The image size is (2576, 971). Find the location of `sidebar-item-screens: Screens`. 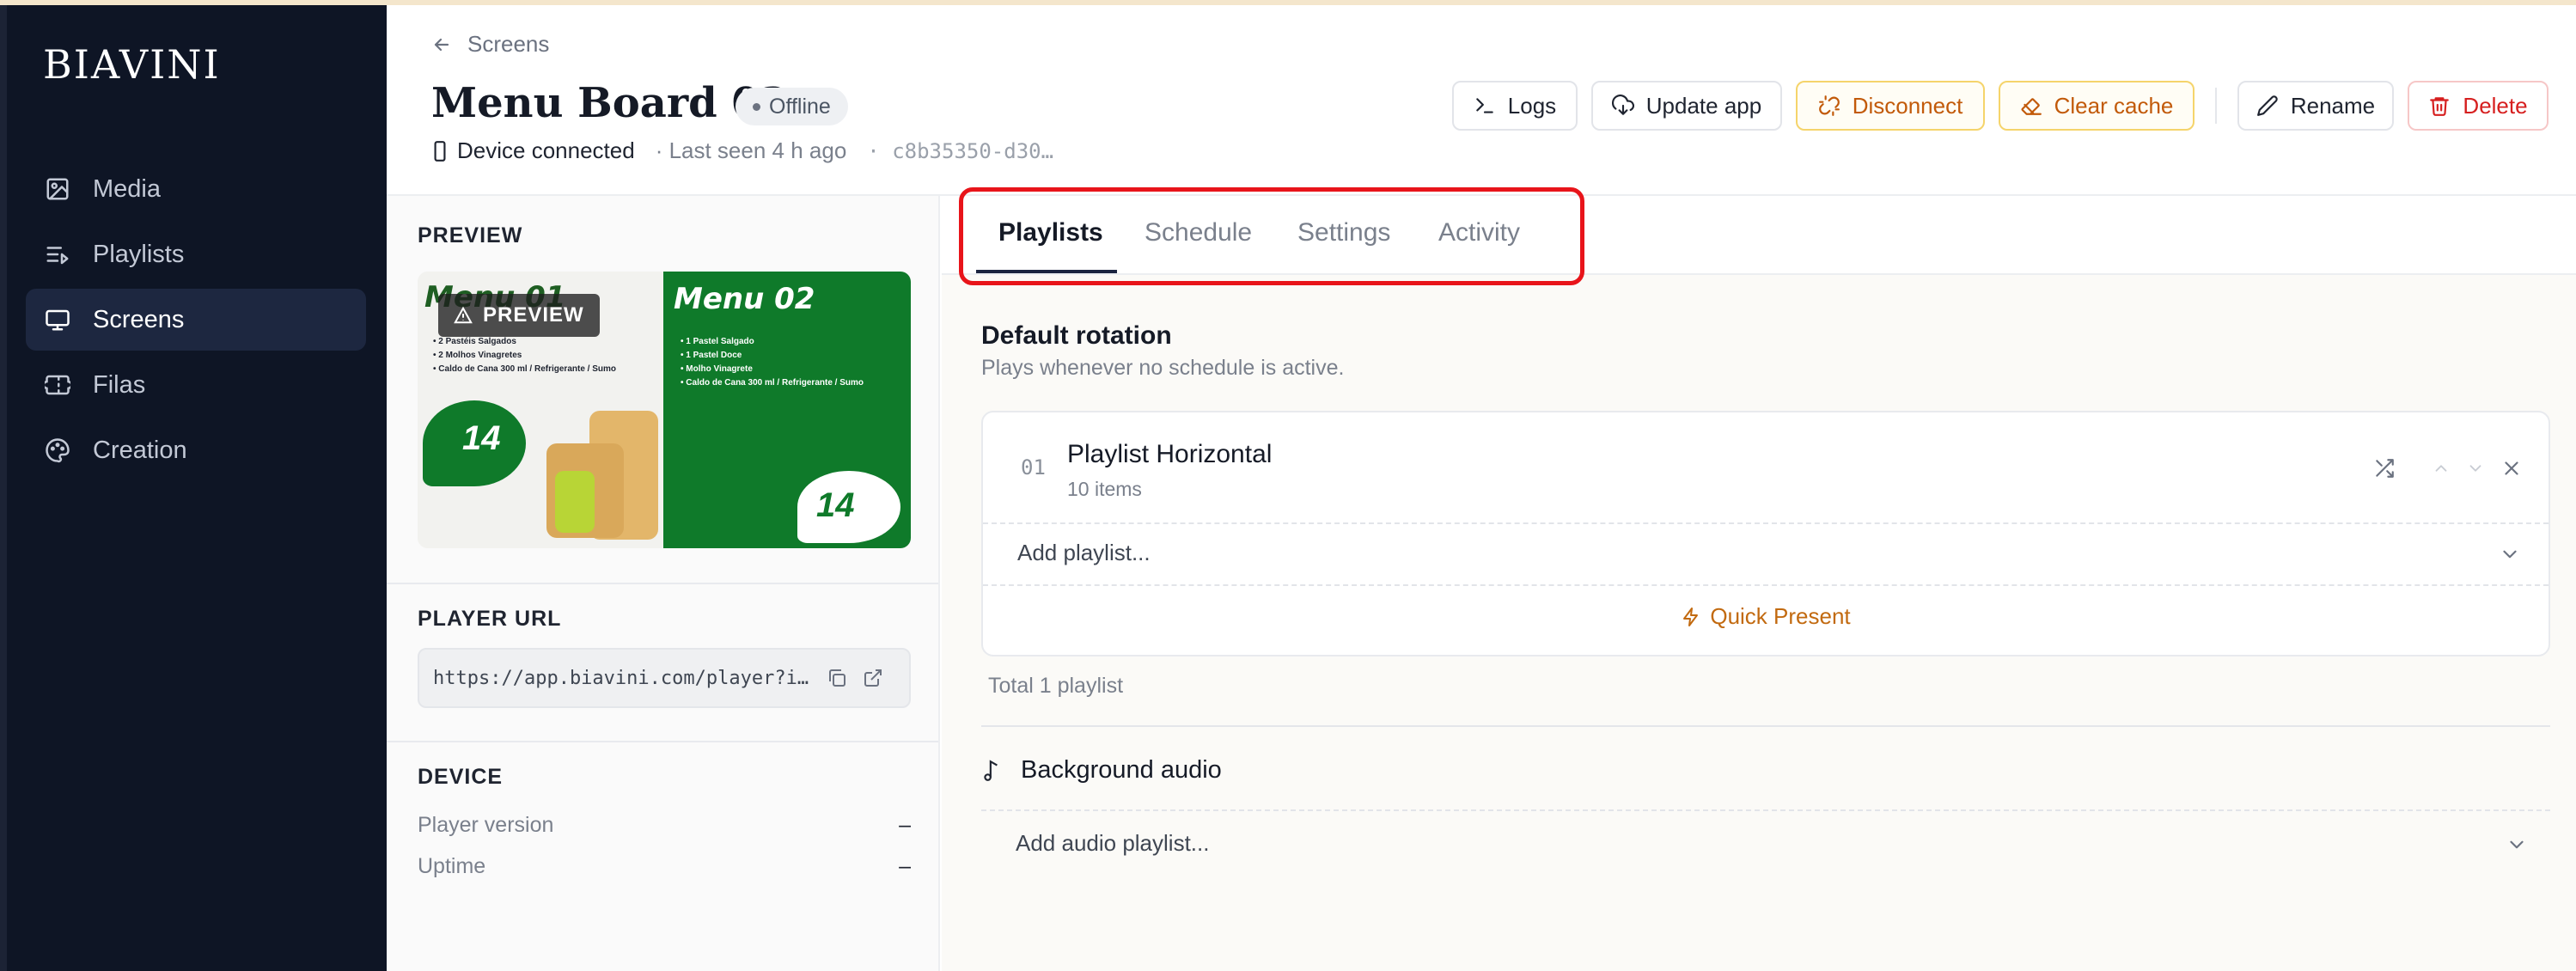

sidebar-item-screens: Screens is located at coordinates (196, 320).